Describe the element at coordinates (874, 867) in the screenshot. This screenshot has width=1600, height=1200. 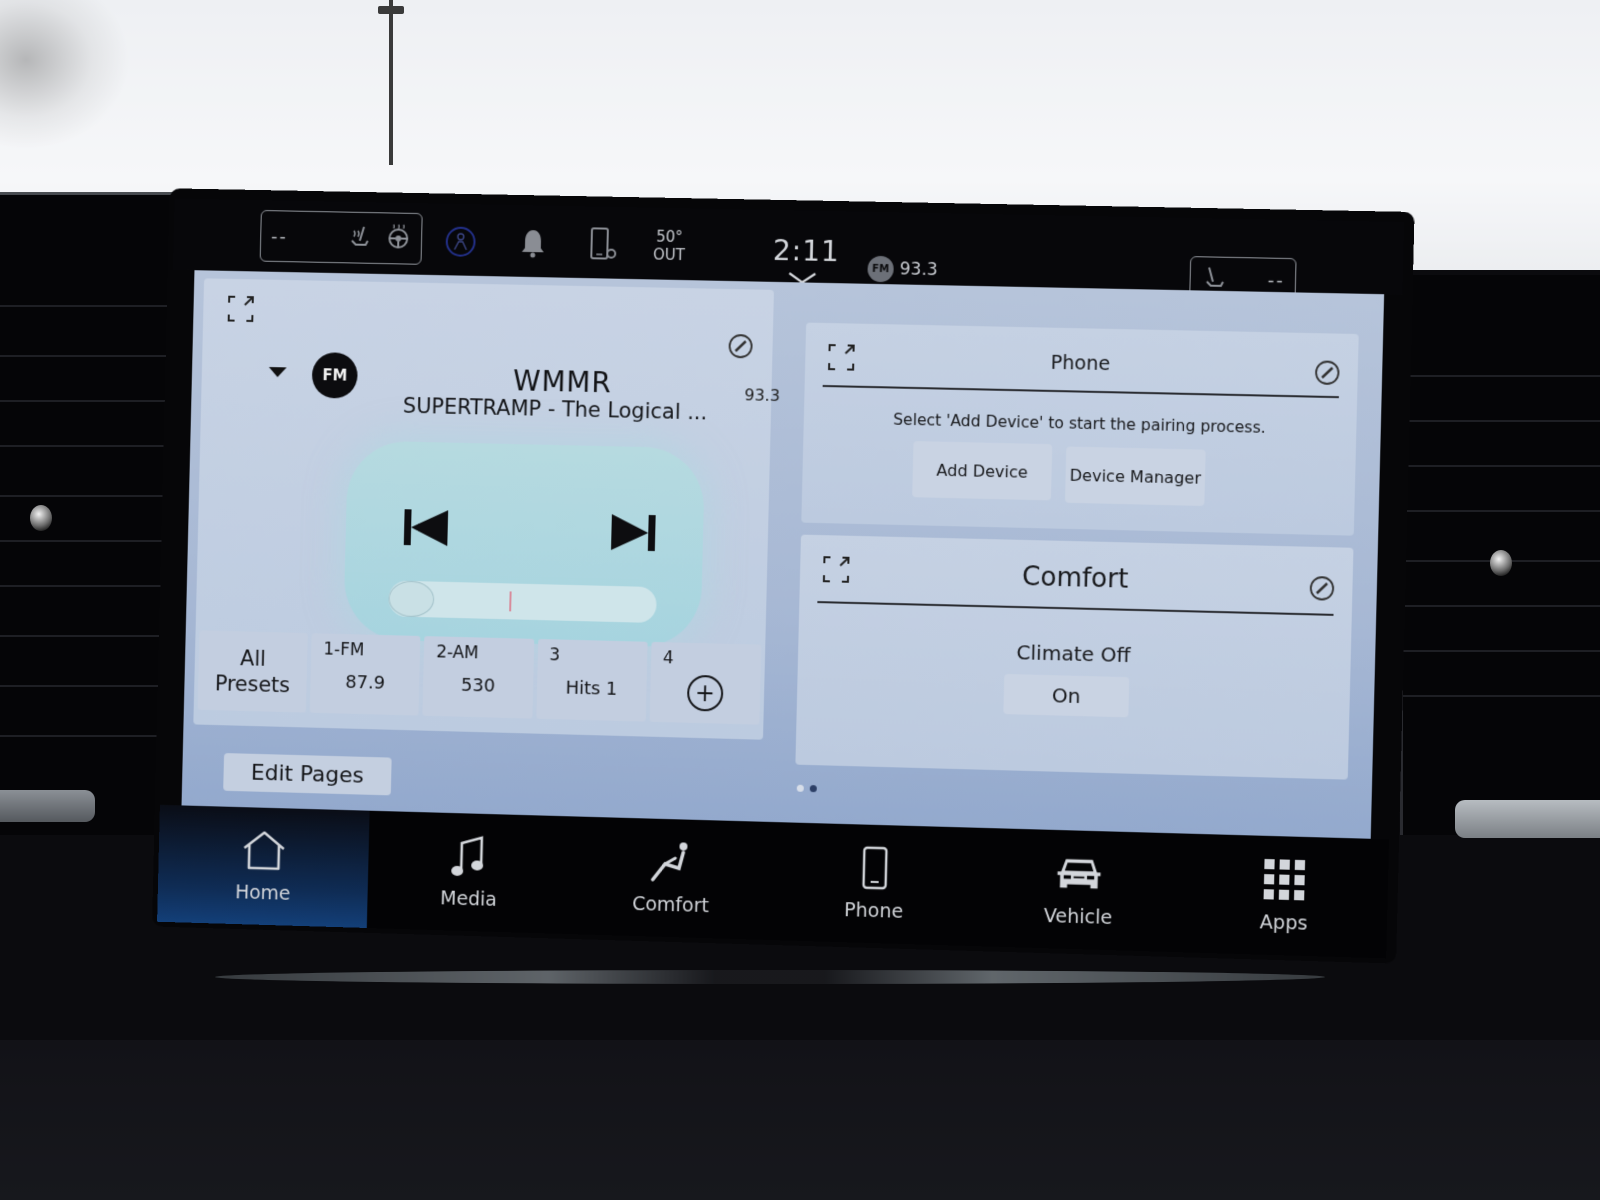
I see `smartphone-icon` at that location.